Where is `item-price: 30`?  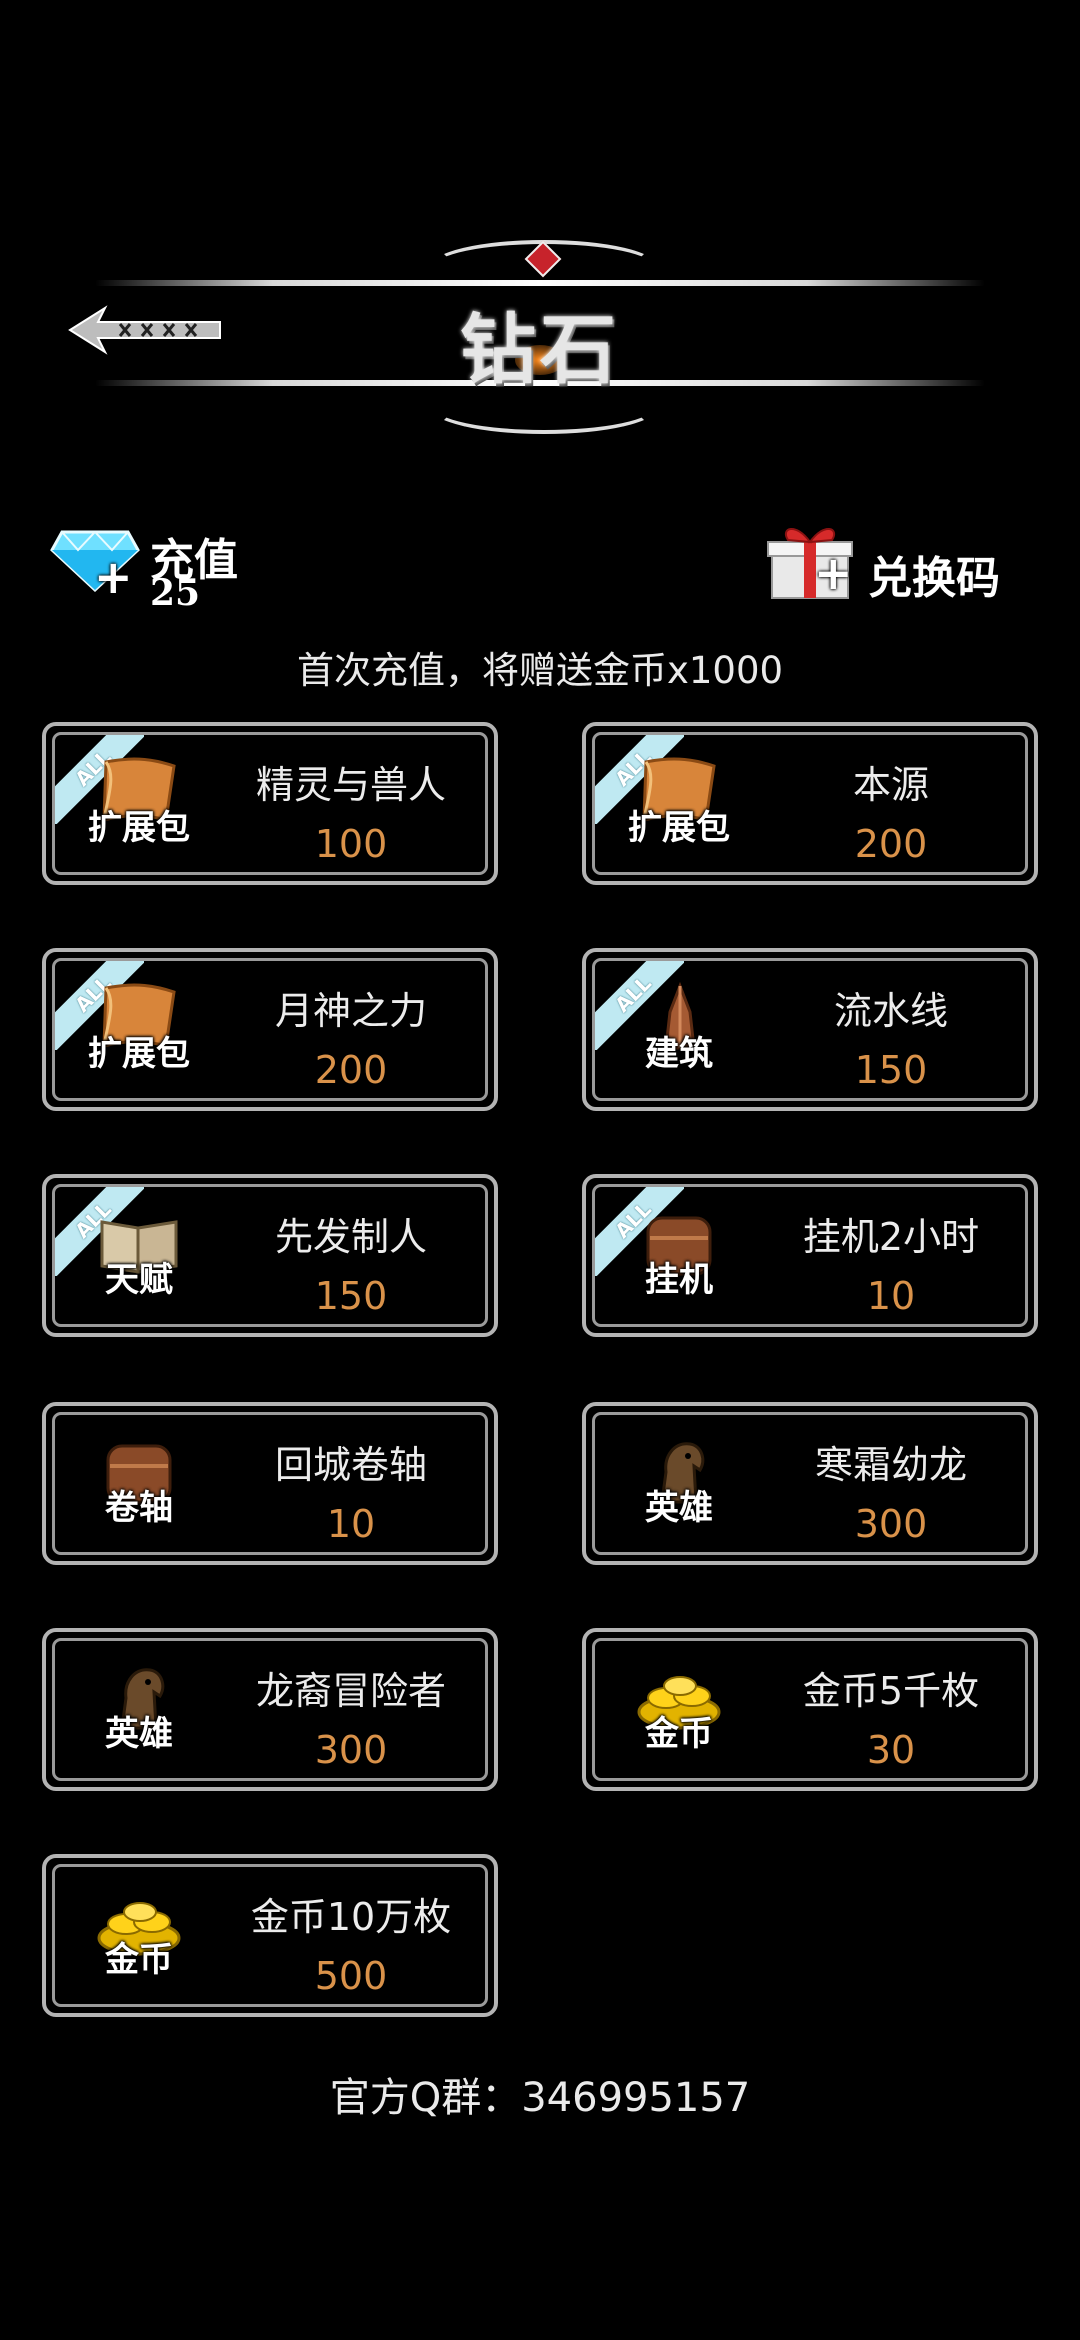 item-price: 30 is located at coordinates (891, 1750).